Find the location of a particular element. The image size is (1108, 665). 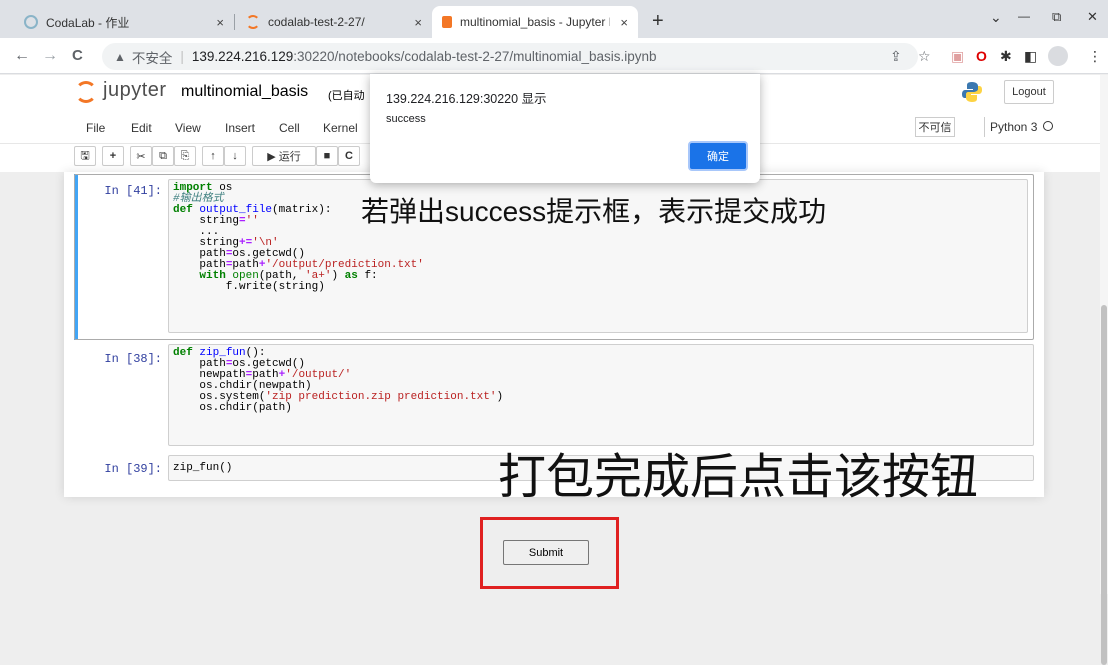

alert-dialog: 139.224.216.129:30220 显示 success 确定 is located at coordinates (565, 128).